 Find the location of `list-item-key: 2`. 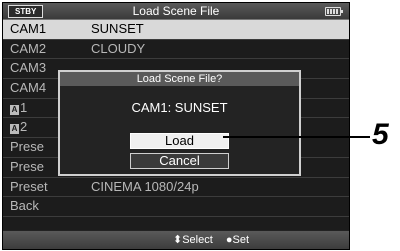

list-item-key: 2 is located at coordinates (24, 127).